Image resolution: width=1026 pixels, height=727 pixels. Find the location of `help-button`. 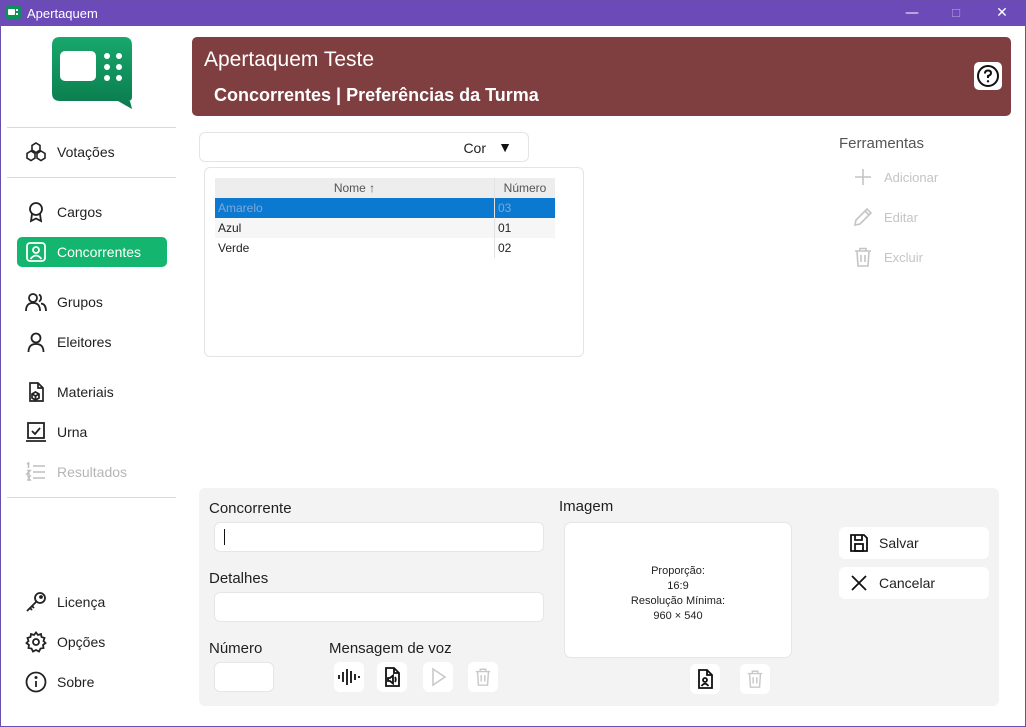

help-button is located at coordinates (988, 76).